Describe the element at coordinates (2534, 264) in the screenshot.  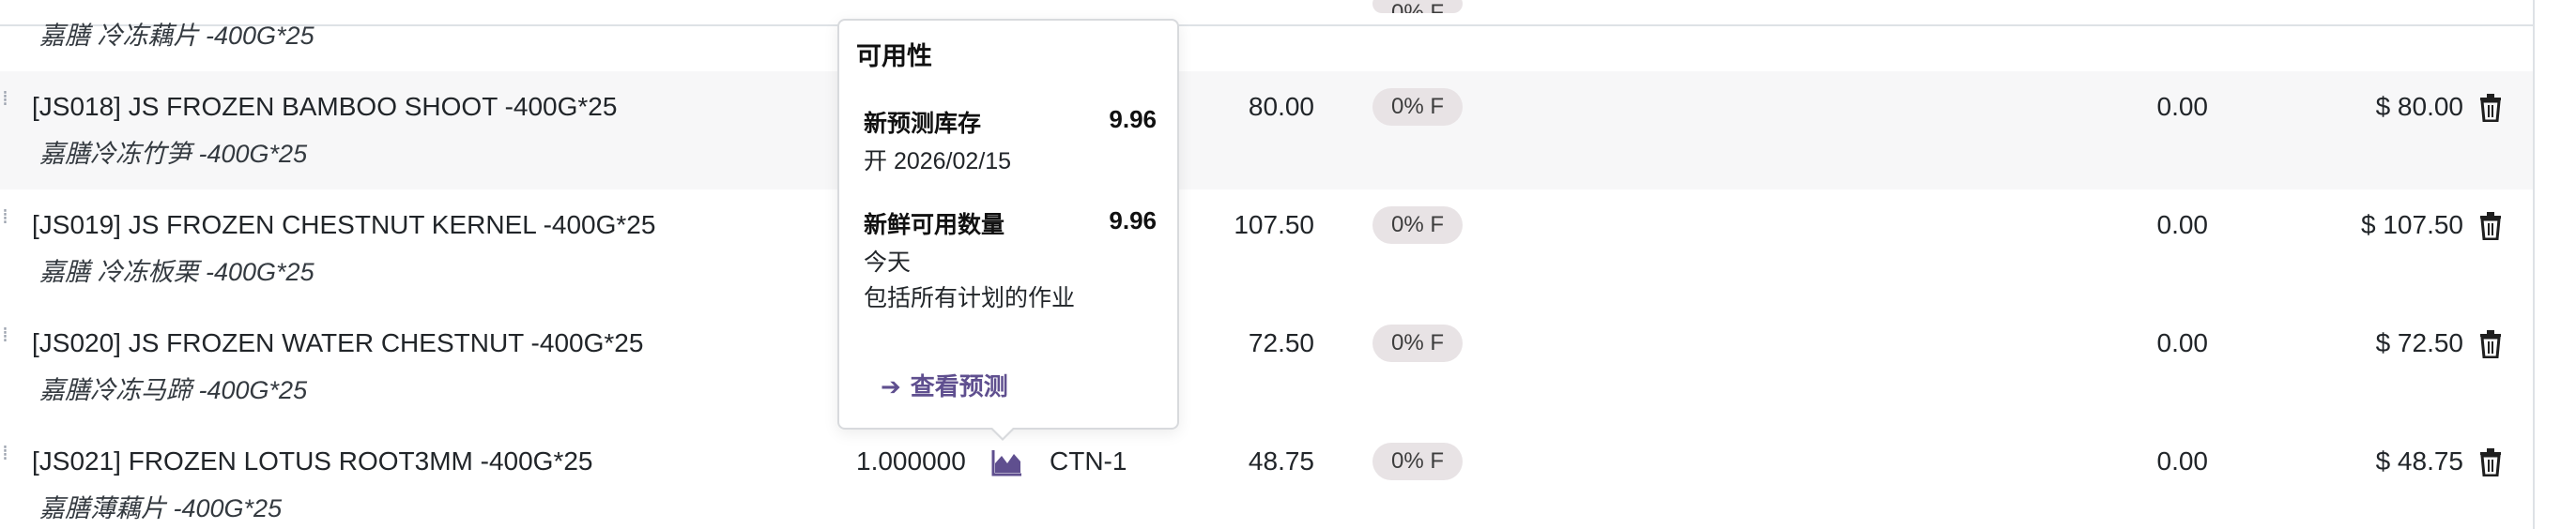
I see `table-edge` at that location.